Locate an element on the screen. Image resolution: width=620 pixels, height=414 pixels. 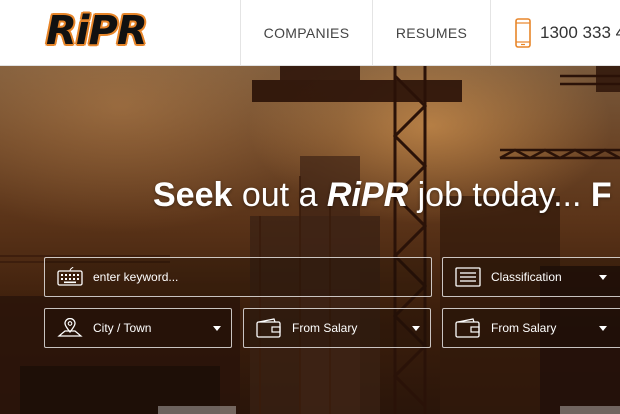
from-salary-label: From Salary is located at coordinates (325, 328).